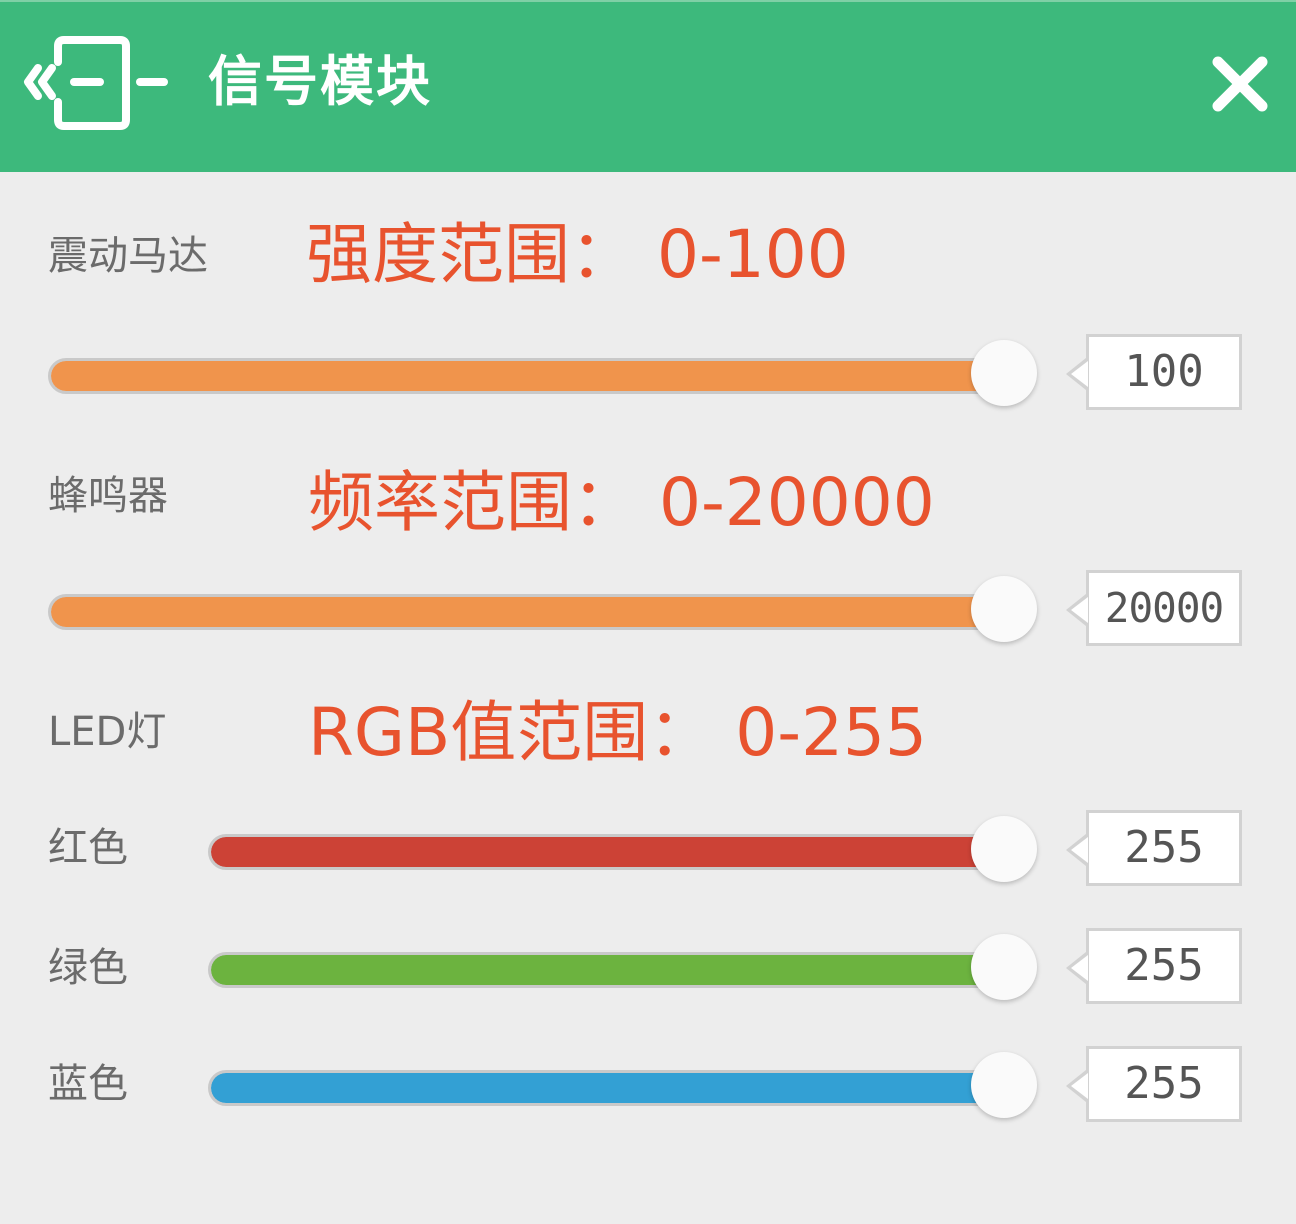  I want to click on panel-header: 信号模块, so click(648, 86).